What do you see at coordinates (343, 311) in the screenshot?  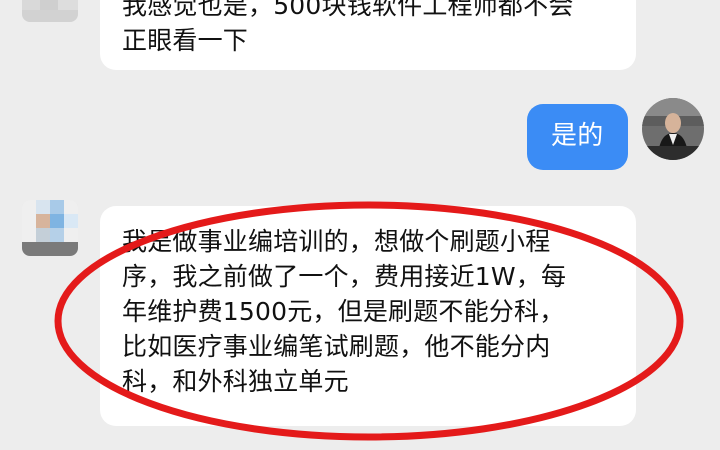 I see `message-line: 年维护费1500元，但是刷题不能分科，` at bounding box center [343, 311].